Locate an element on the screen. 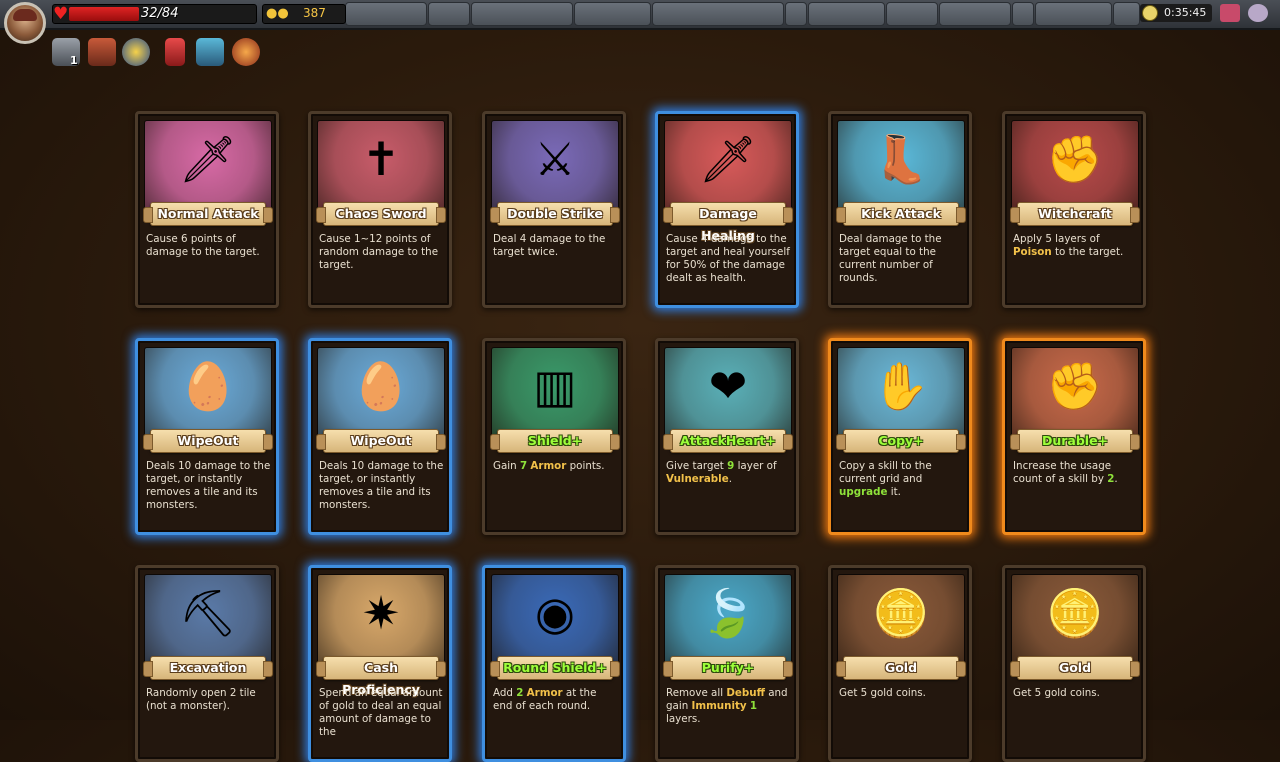 The height and width of the screenshot is (762, 1280). bloody-sword-icon: 🗡 is located at coordinates (728, 159).